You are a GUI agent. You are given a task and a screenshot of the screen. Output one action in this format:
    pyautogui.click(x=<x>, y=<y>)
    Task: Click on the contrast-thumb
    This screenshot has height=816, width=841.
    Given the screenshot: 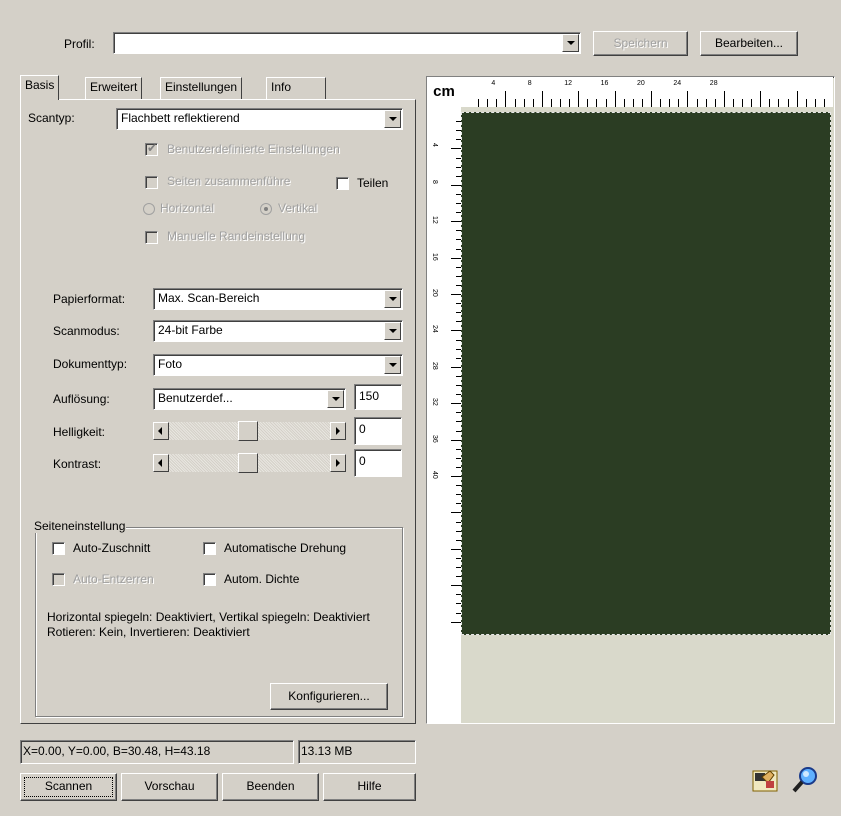 What is the action you would take?
    pyautogui.click(x=248, y=463)
    